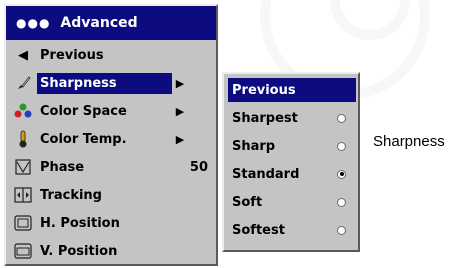  I want to click on submenu-item-label: Previous, so click(264, 90).